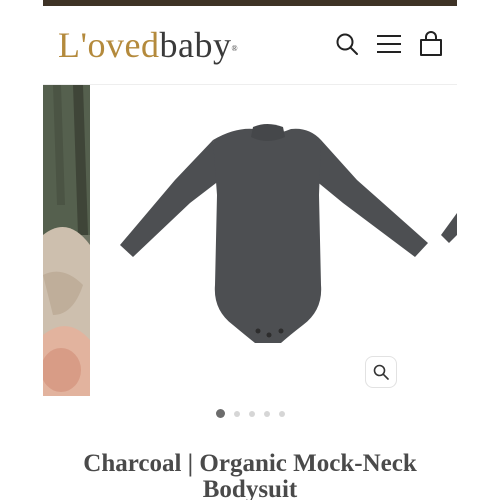 This screenshot has width=500, height=500. What do you see at coordinates (381, 372) in the screenshot?
I see `zoom-icon` at bounding box center [381, 372].